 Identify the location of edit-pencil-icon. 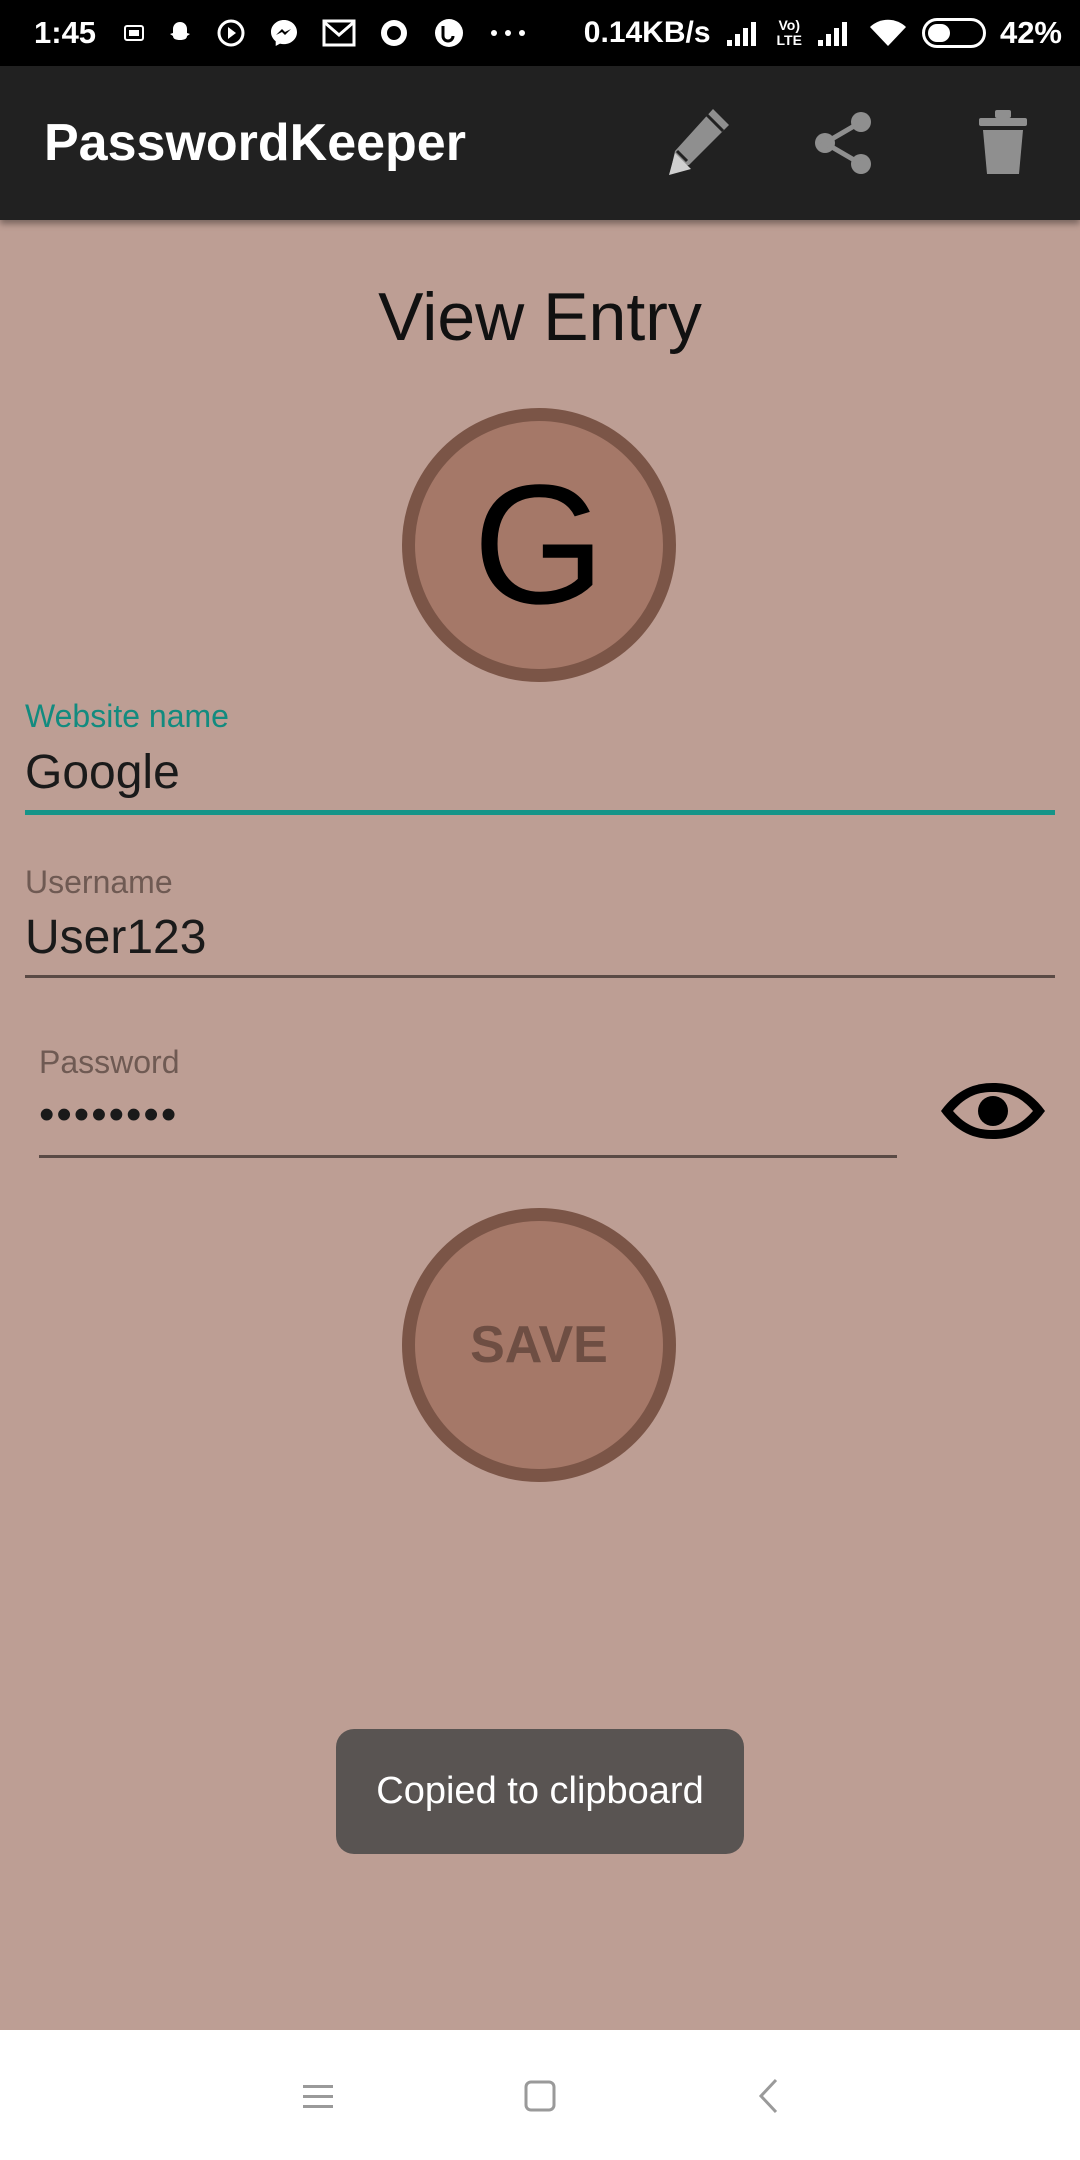
(699, 142).